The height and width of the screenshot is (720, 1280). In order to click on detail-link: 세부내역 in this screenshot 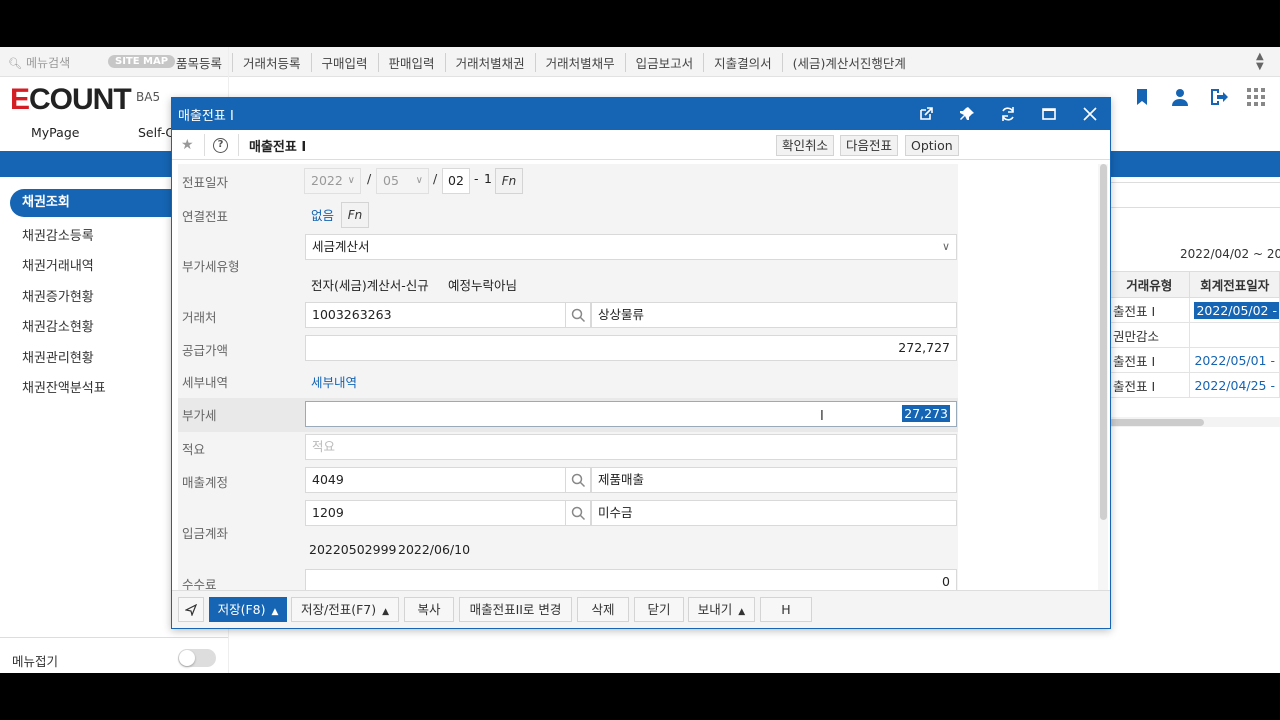, I will do `click(334, 381)`.